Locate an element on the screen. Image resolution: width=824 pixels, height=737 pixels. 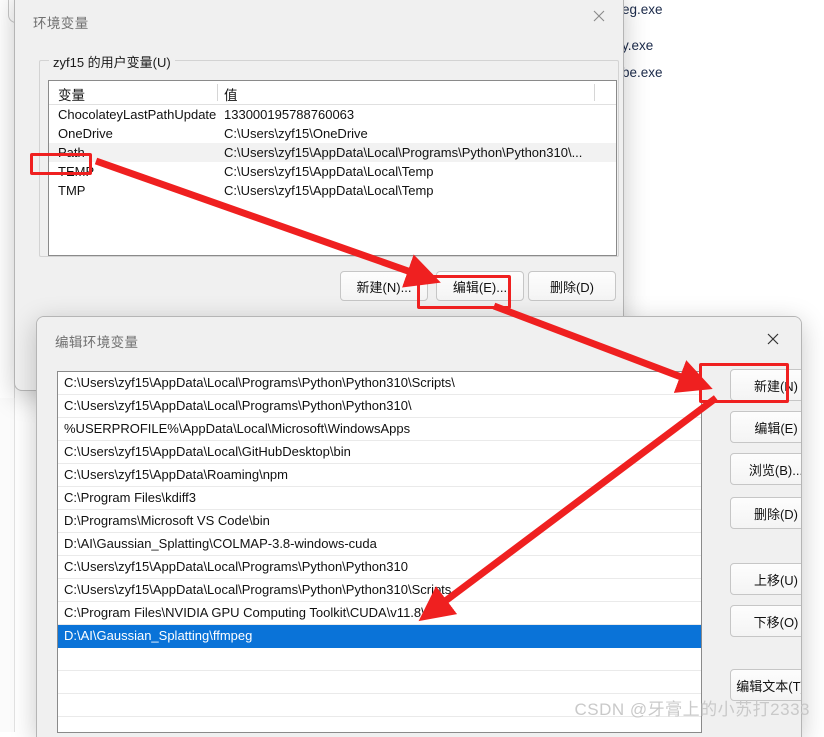
column-divider-right is located at coordinates (594, 92).